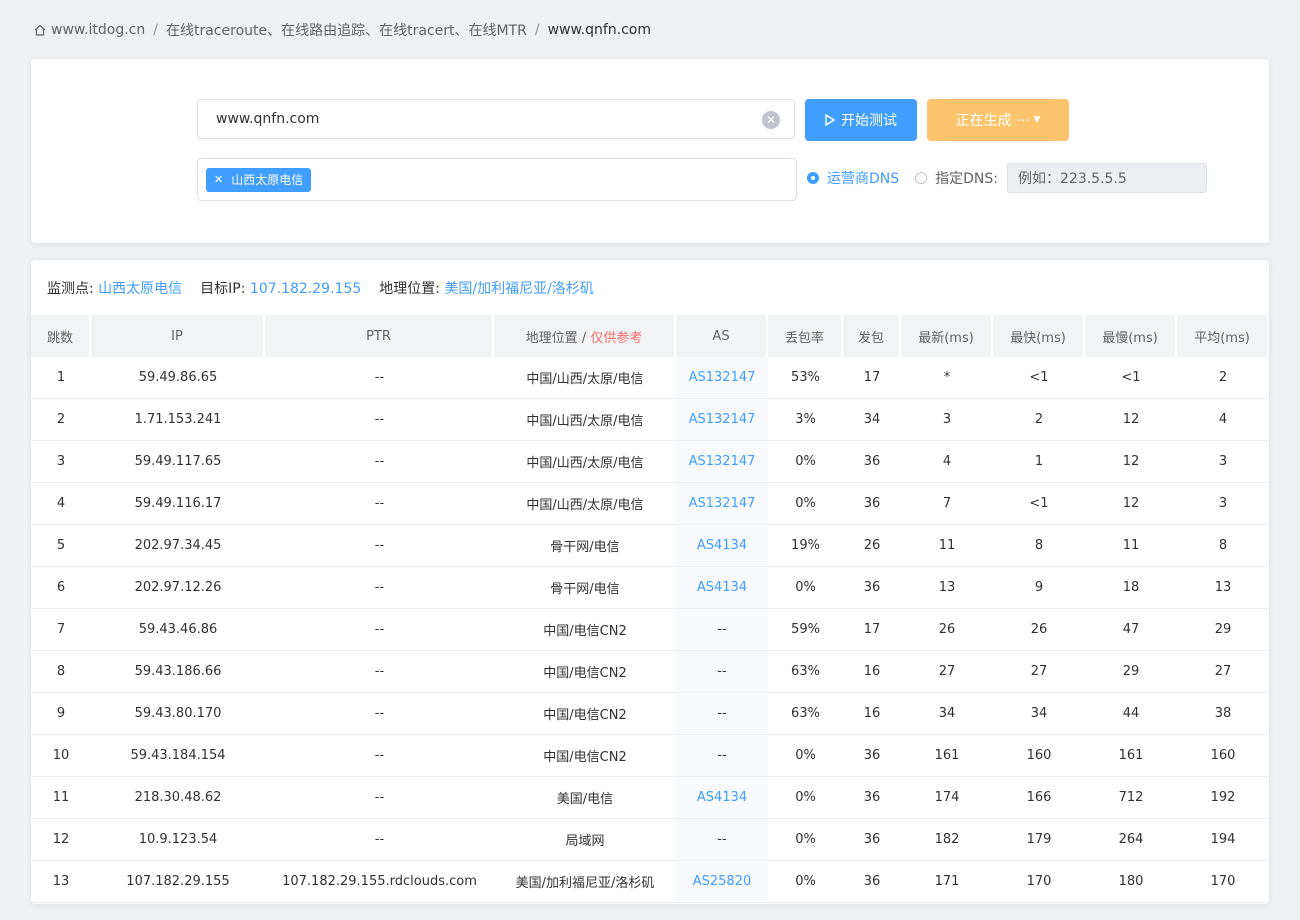  Describe the element at coordinates (379, 336) in the screenshot. I see `header-ptr: PTR` at that location.